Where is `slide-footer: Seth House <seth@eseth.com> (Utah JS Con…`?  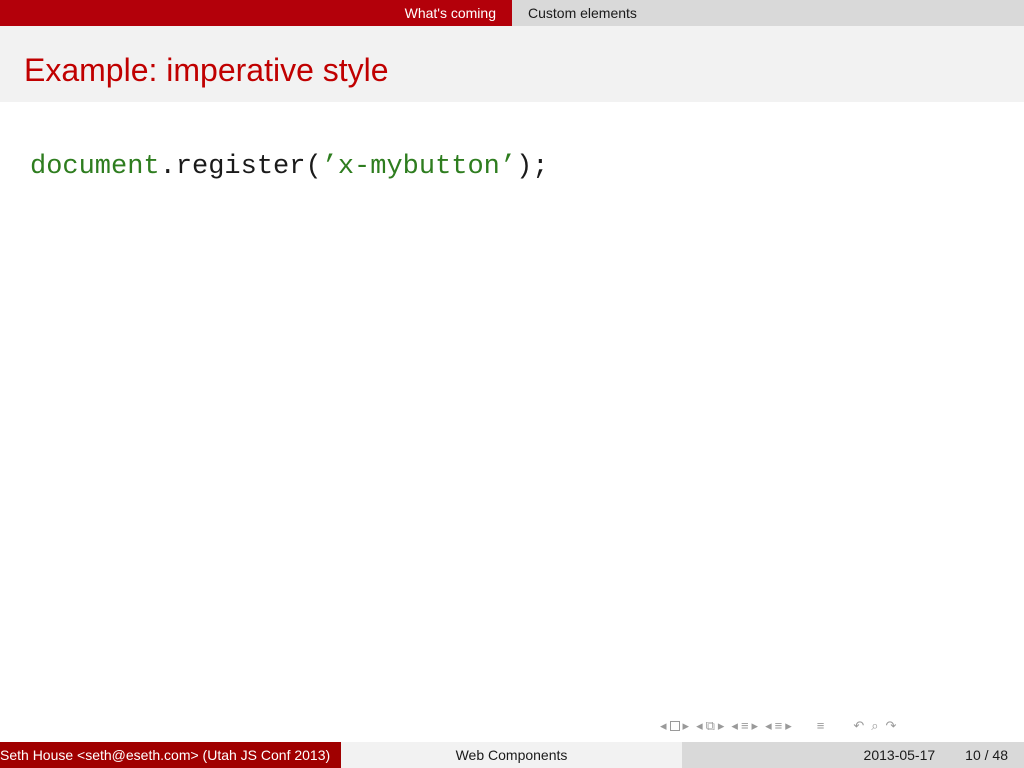 slide-footer: Seth House <seth@eseth.com> (Utah JS Con… is located at coordinates (512, 755).